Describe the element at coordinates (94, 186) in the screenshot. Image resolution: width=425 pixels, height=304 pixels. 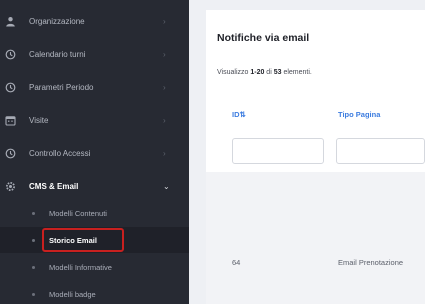
I see `sidebar-item-cms-email: CMS & Email ⌄` at that location.